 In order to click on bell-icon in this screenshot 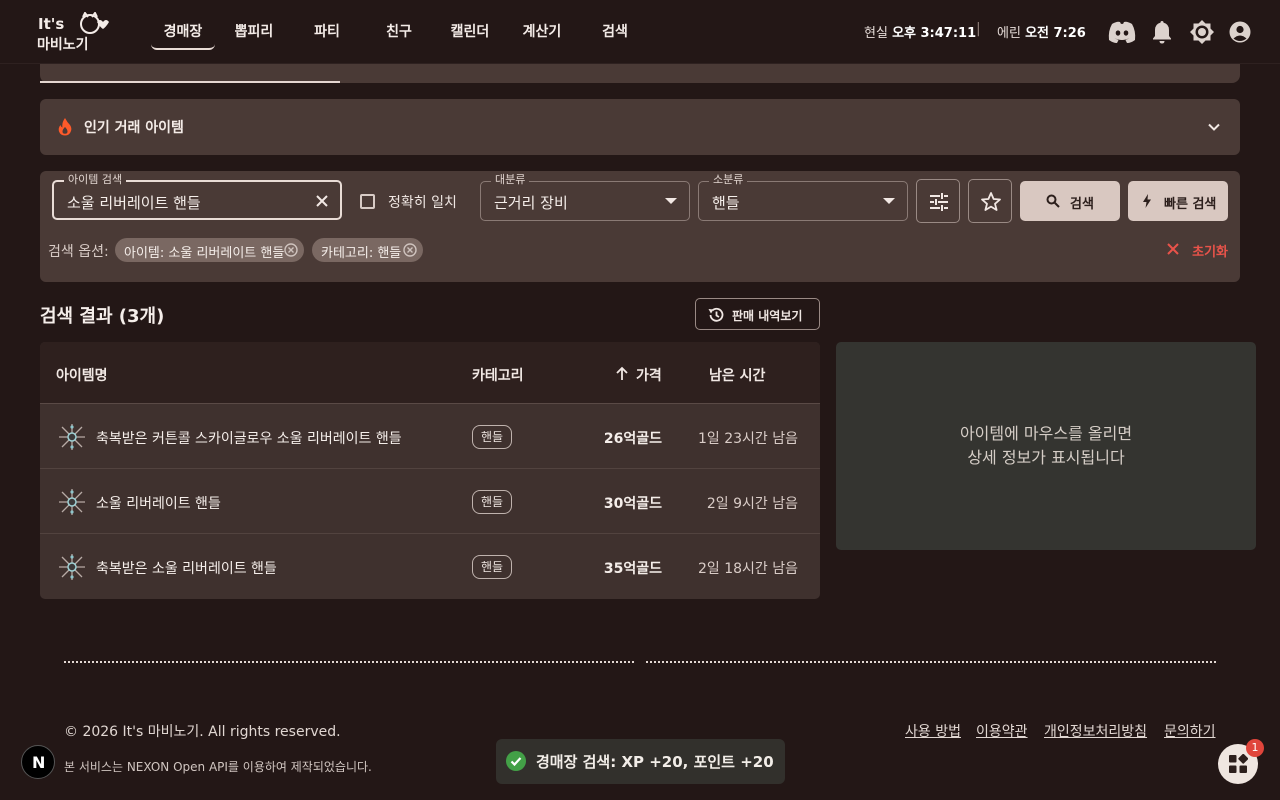, I will do `click(1162, 32)`.